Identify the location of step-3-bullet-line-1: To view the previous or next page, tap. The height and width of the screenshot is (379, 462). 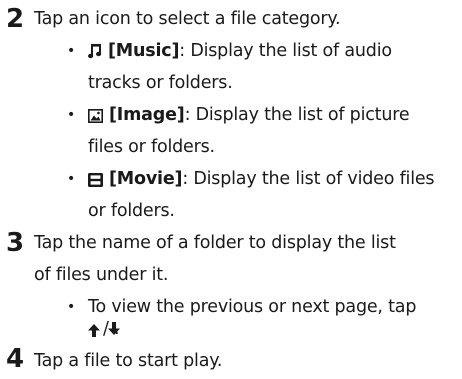
(252, 307).